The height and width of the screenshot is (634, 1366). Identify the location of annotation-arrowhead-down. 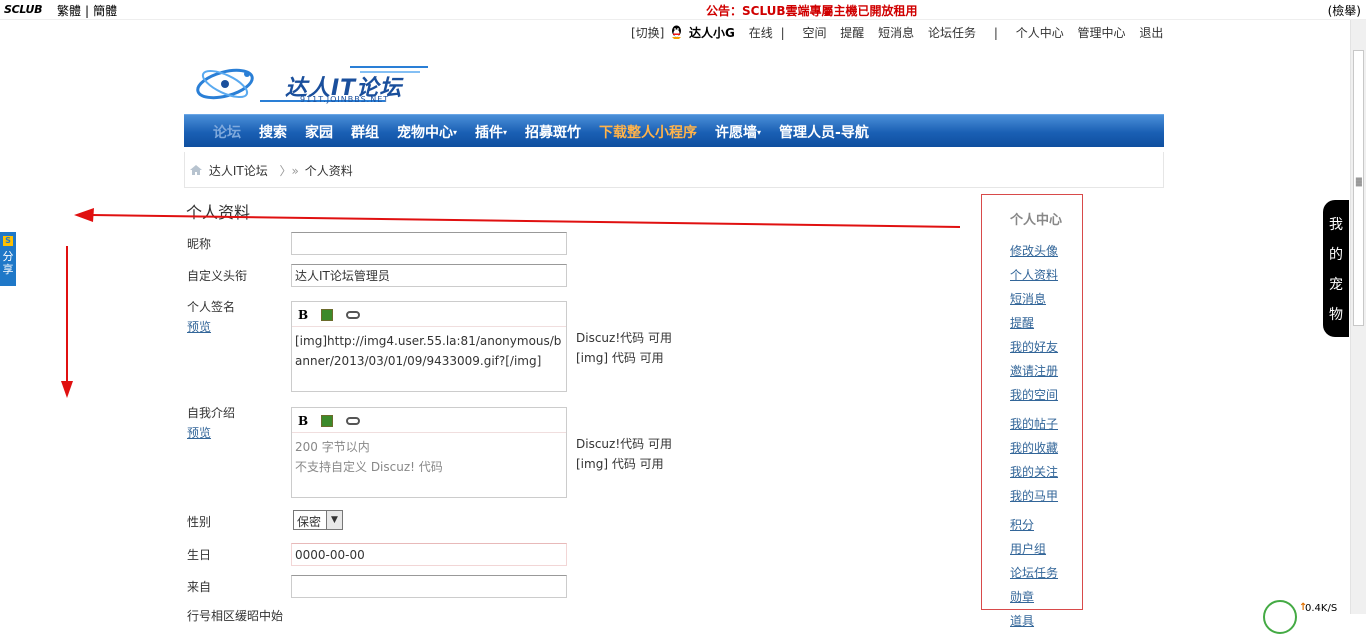
(67, 389).